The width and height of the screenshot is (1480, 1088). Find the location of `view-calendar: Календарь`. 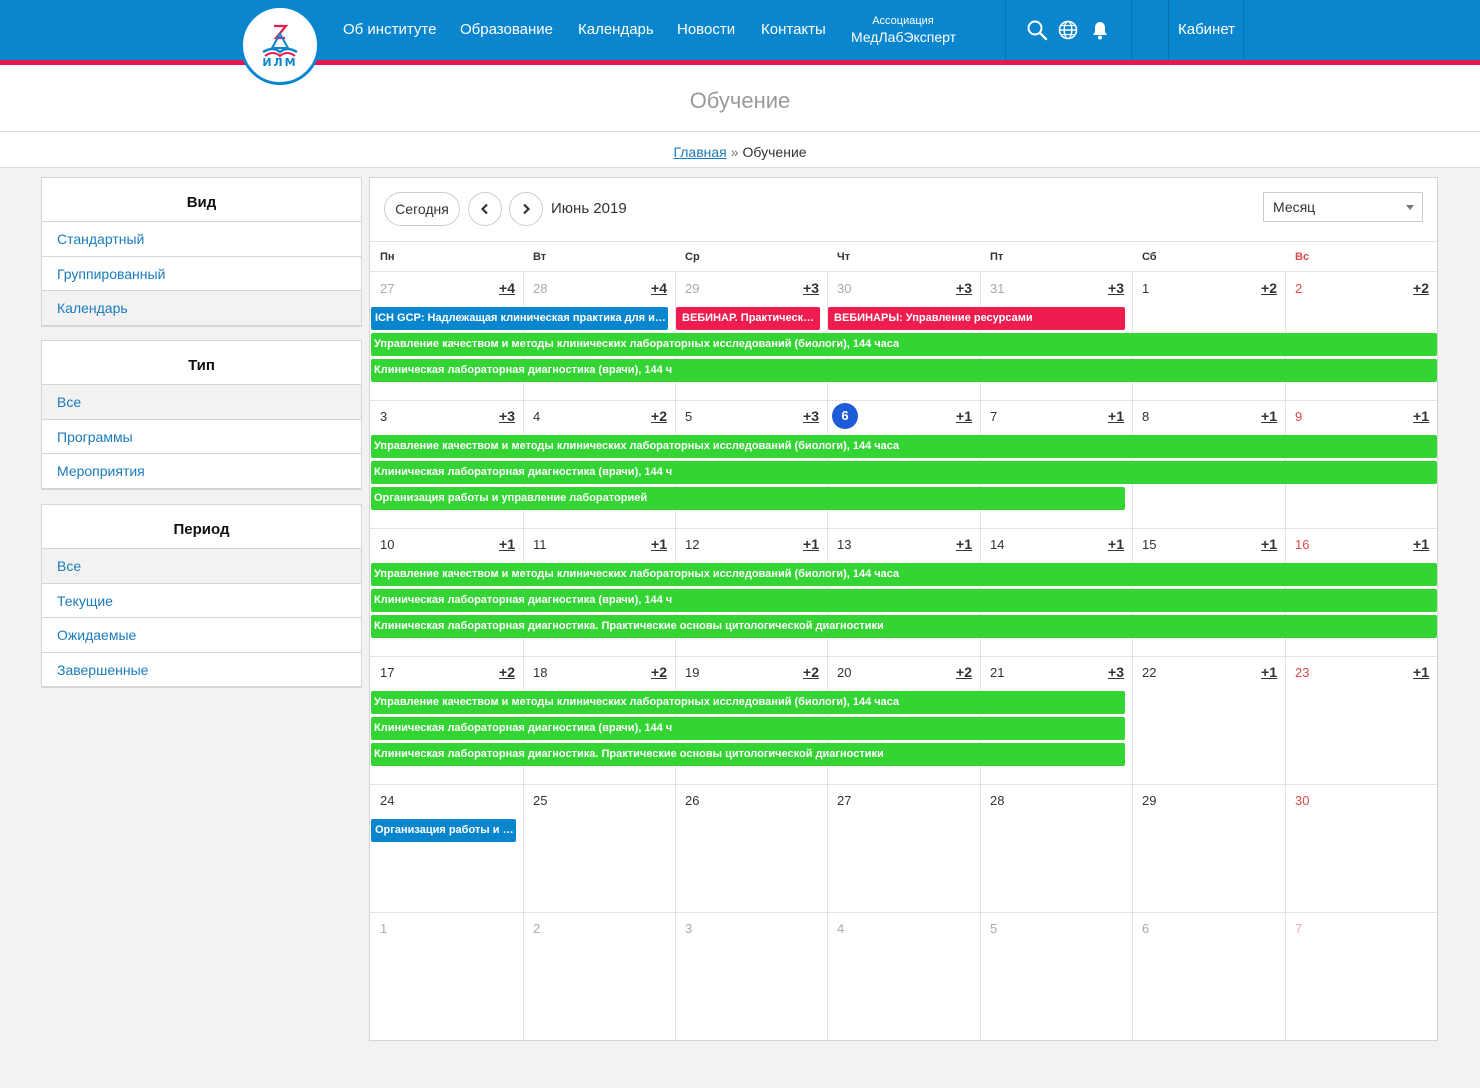

view-calendar: Календарь is located at coordinates (201, 308).